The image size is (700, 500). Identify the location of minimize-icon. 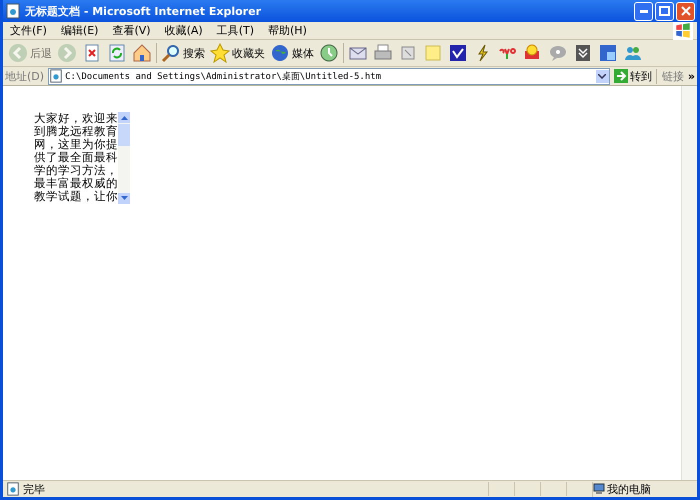
(644, 11).